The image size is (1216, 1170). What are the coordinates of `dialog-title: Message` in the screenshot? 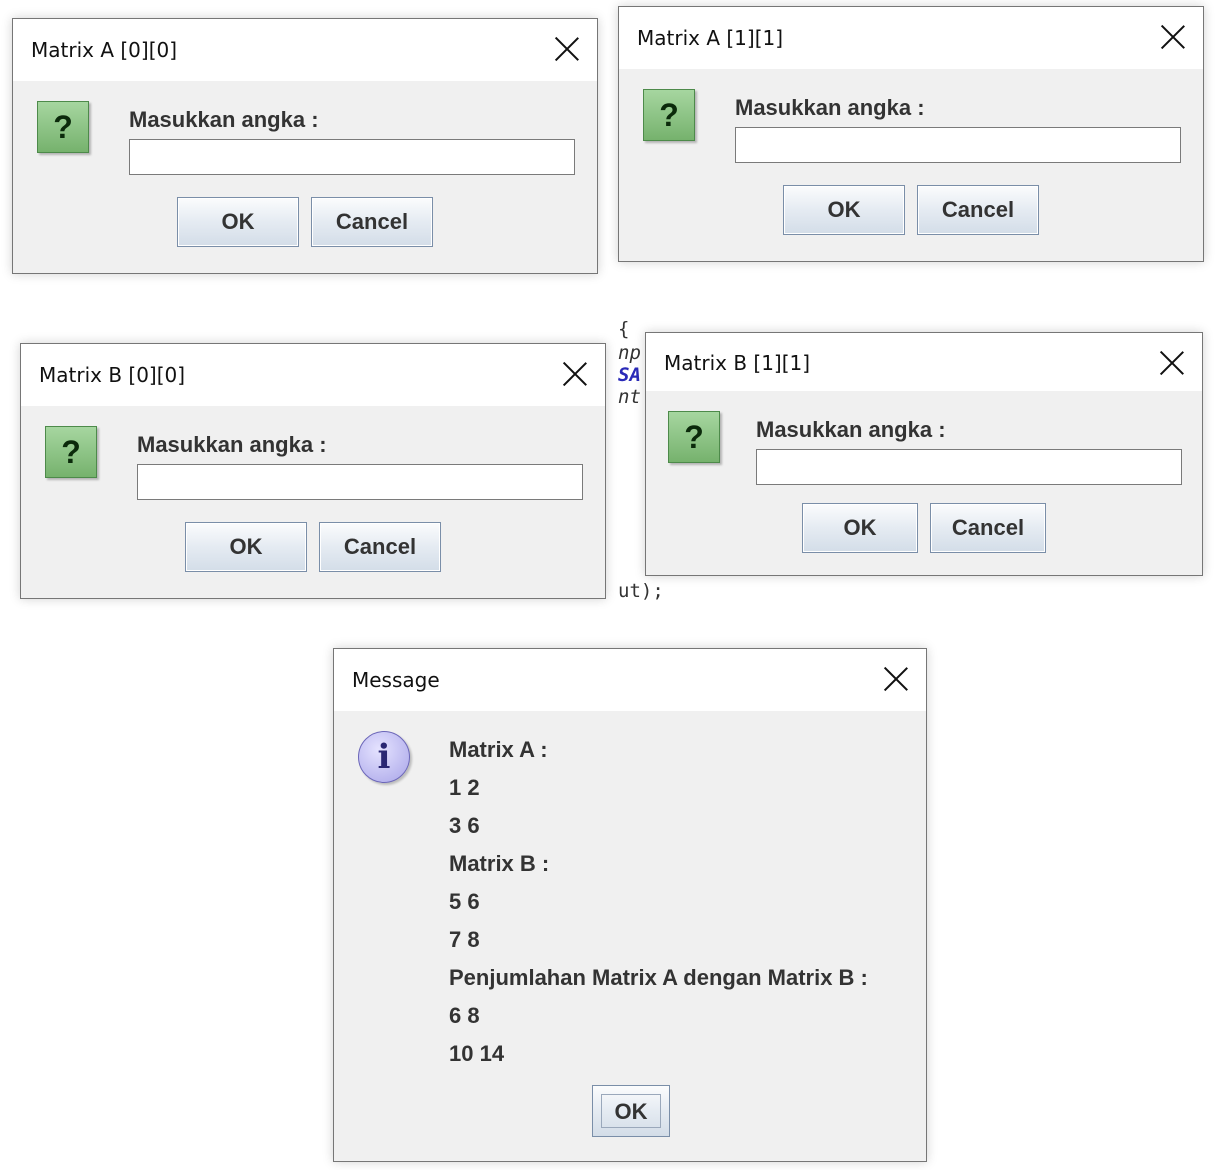 It's located at (396, 680).